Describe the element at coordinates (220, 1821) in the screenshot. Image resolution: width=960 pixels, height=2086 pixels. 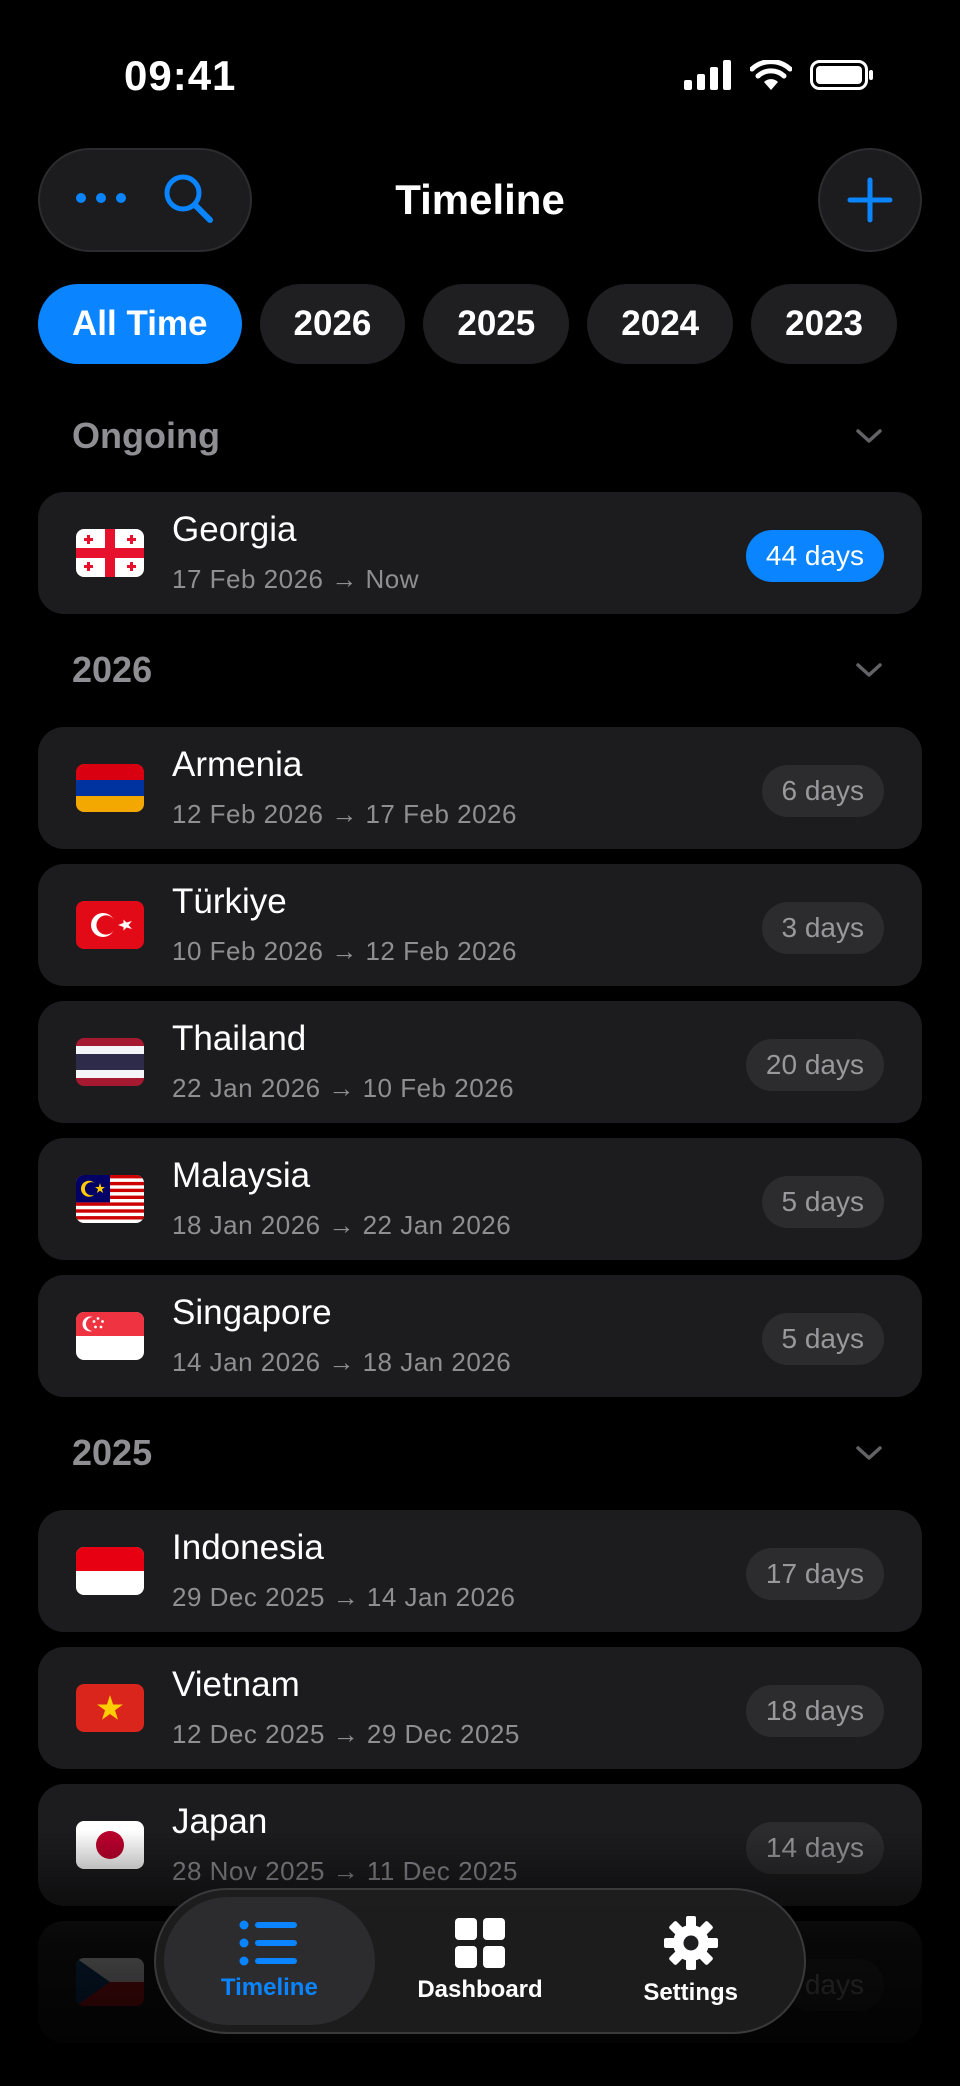
I see `trip-country: Japan` at that location.